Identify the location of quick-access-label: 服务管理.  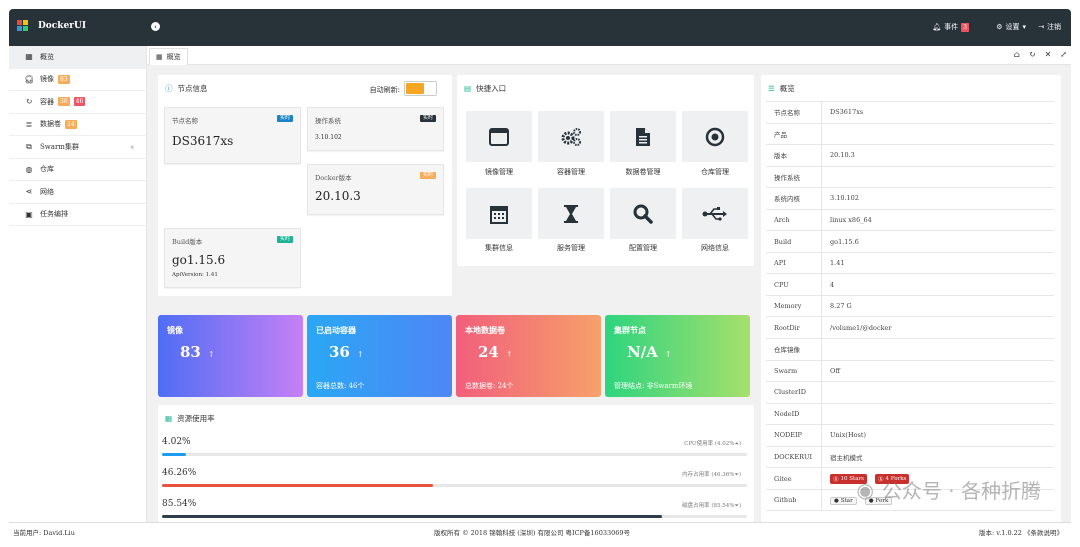
(571, 248).